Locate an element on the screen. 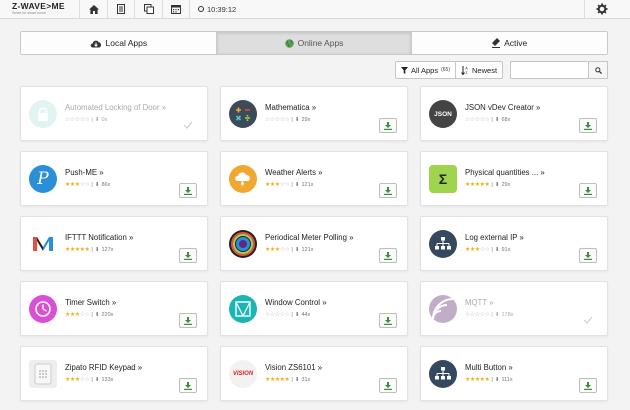  tab-active: Active is located at coordinates (509, 43).